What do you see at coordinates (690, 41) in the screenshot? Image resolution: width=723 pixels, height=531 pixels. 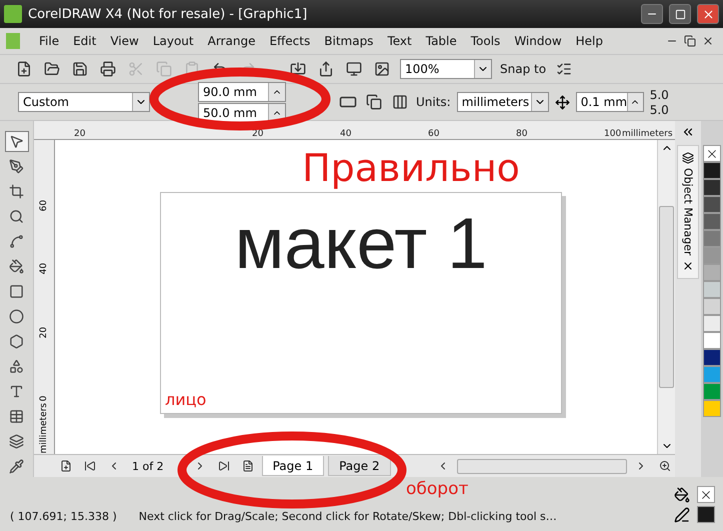 I see `restore-icon` at bounding box center [690, 41].